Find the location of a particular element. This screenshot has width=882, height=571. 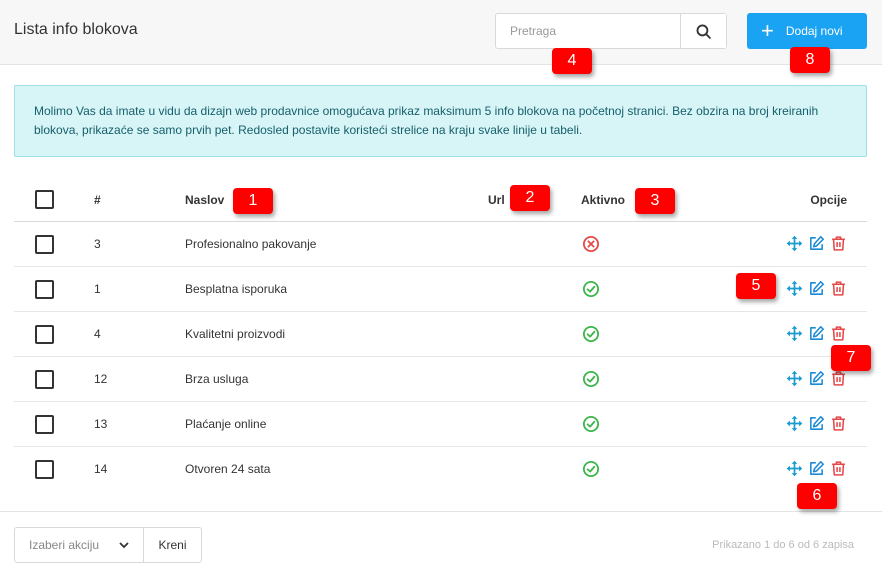

table-row: 13 Plaćanje online is located at coordinates (440, 424).